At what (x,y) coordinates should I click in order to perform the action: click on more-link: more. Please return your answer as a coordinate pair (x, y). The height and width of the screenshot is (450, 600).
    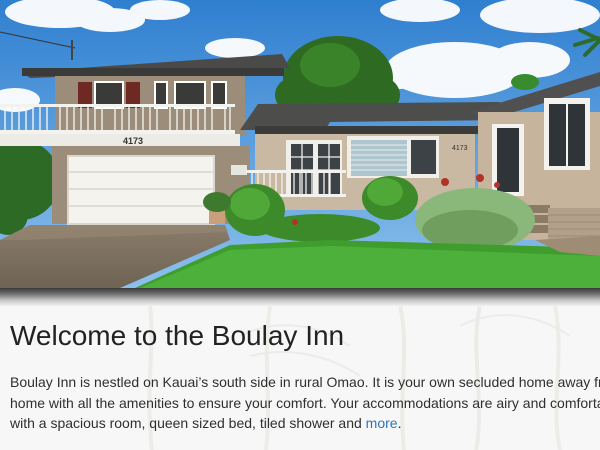
    Looking at the image, I should click on (382, 423).